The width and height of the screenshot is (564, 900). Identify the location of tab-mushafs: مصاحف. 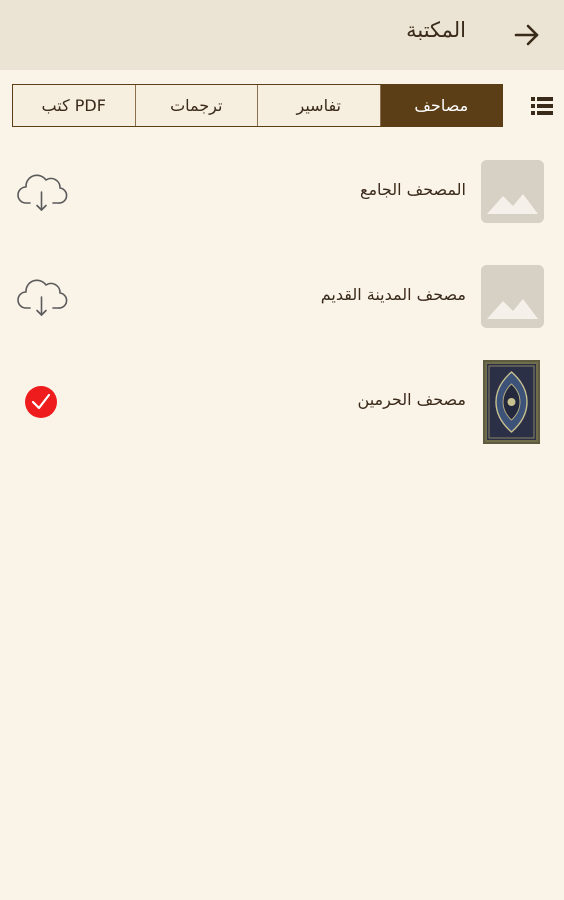
(441, 105).